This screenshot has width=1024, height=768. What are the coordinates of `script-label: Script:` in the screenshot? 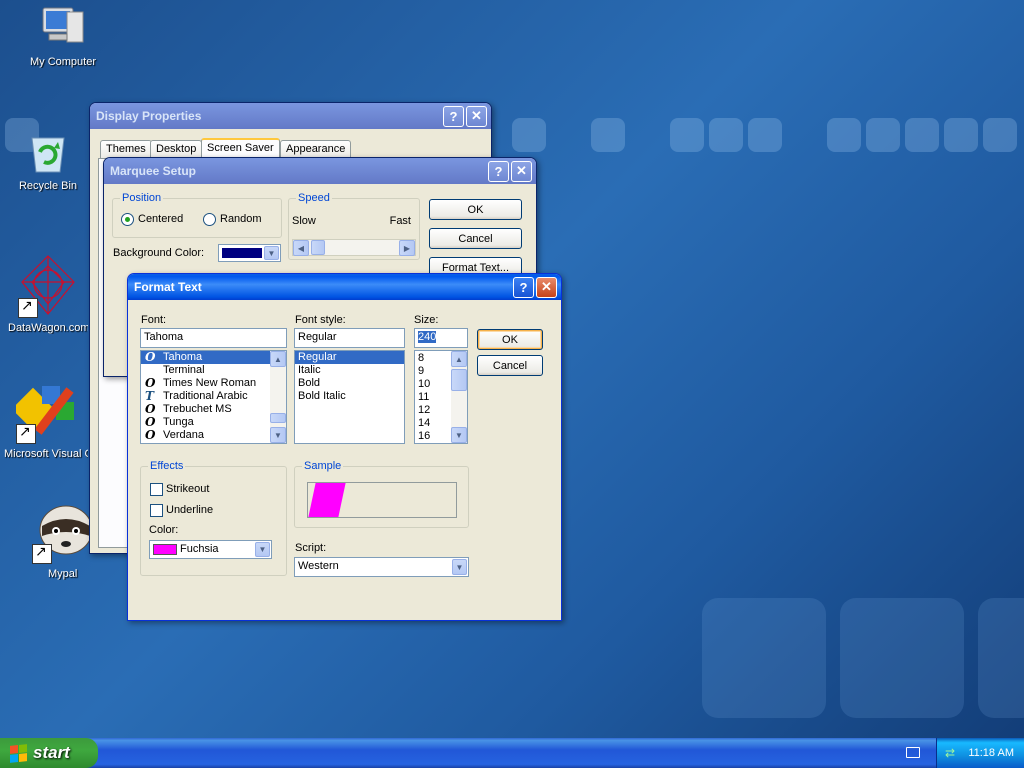 It's located at (311, 548).